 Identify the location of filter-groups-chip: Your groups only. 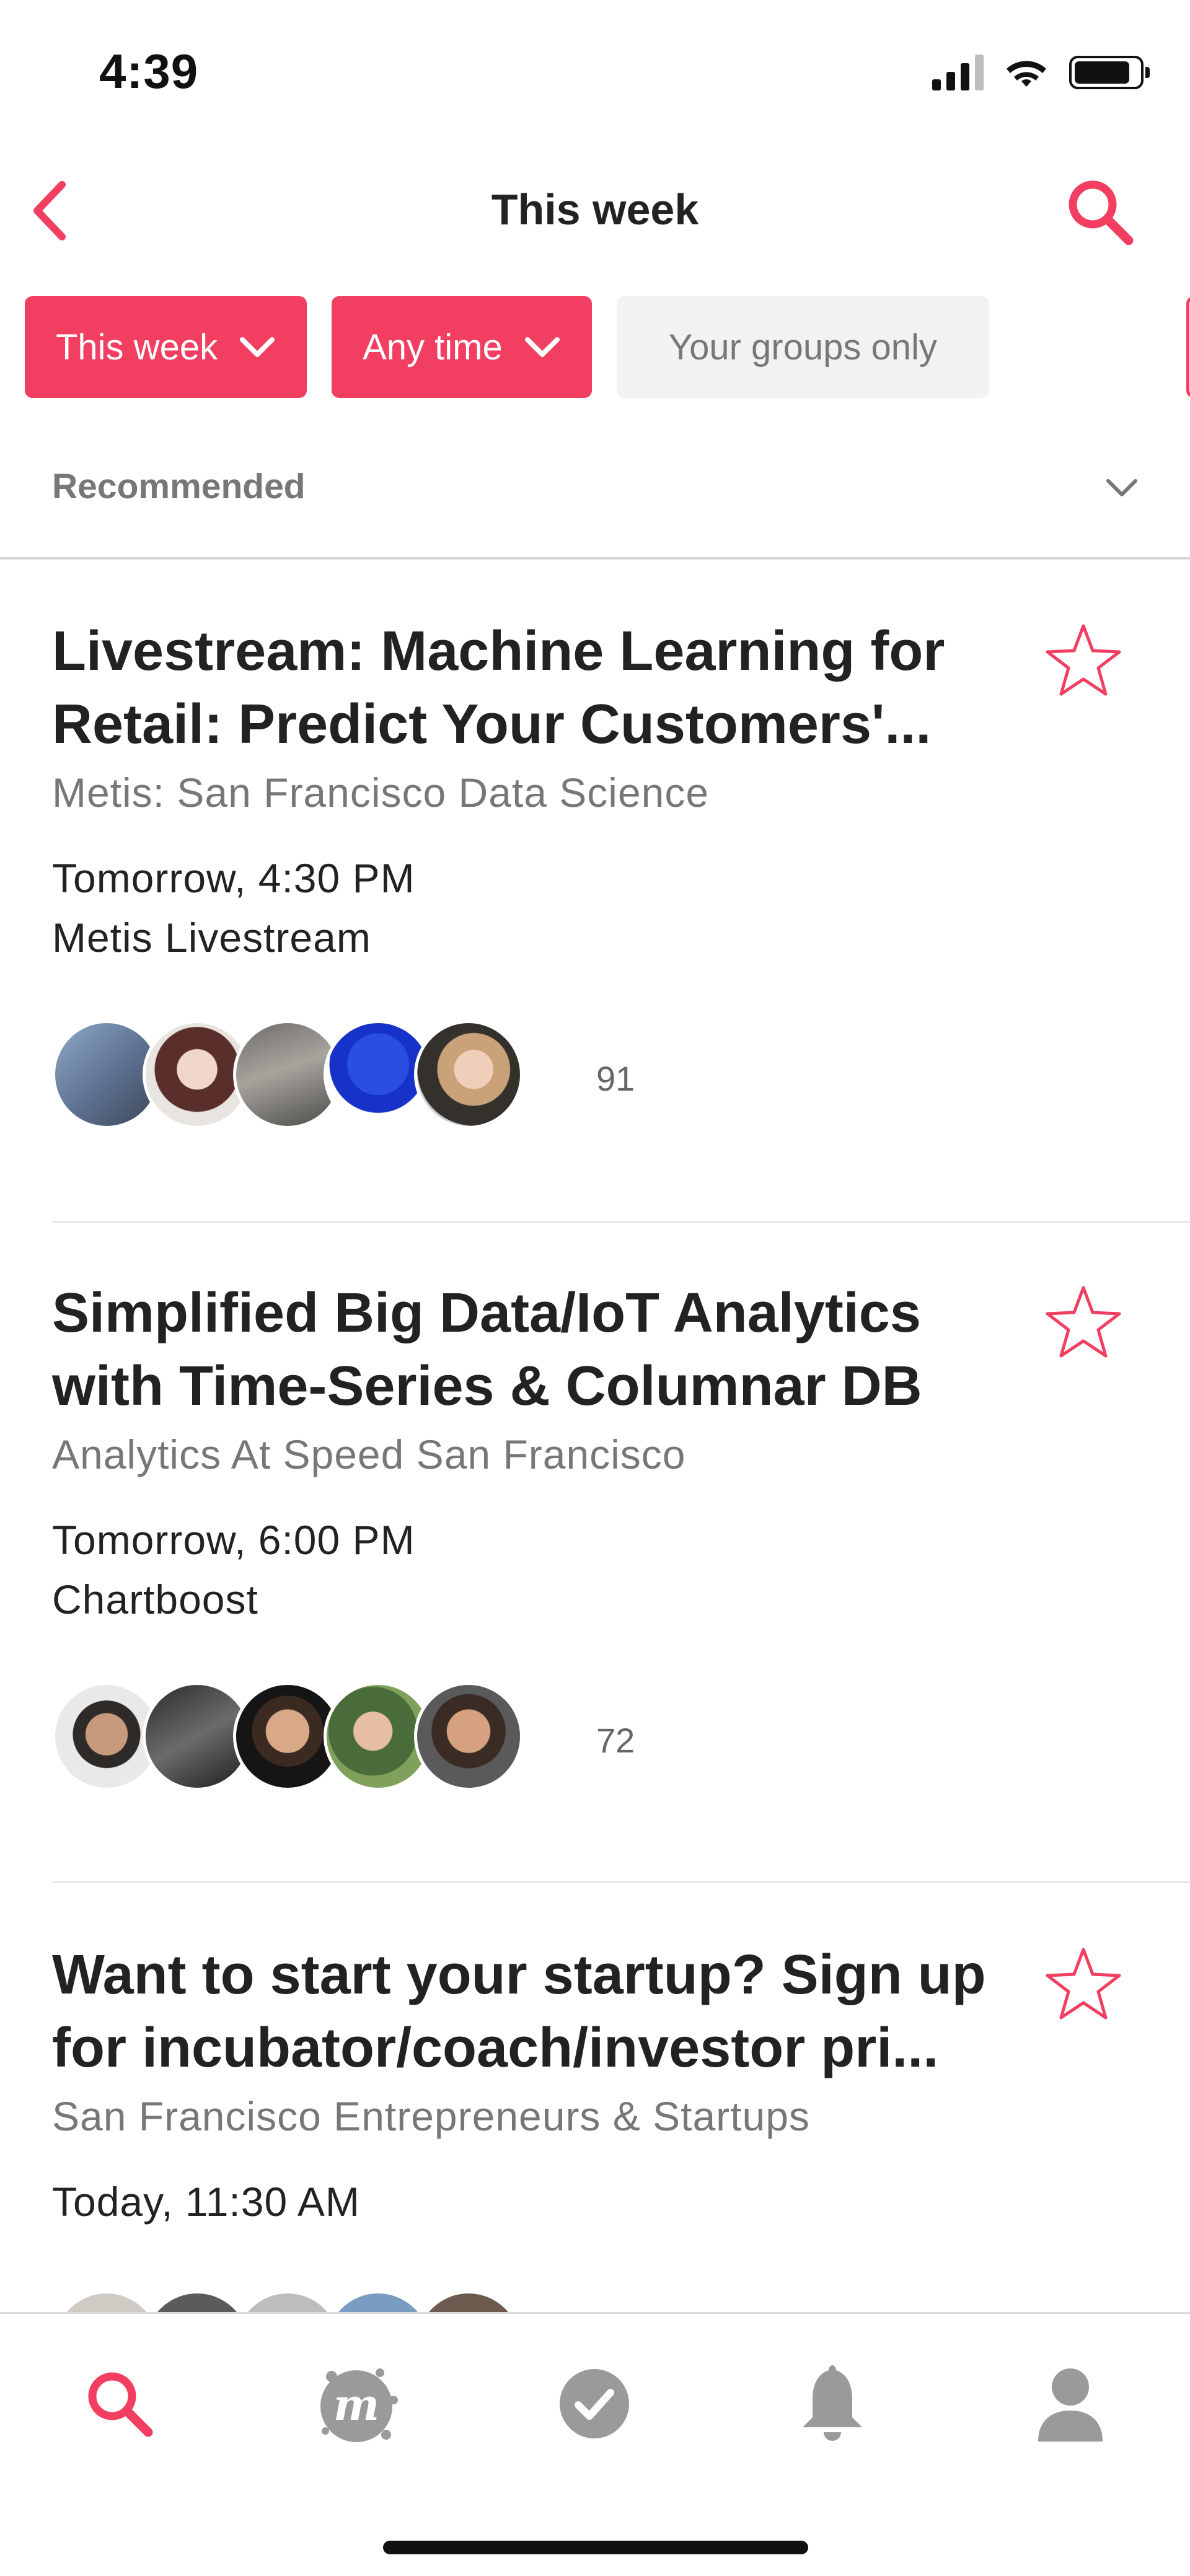
(802, 347).